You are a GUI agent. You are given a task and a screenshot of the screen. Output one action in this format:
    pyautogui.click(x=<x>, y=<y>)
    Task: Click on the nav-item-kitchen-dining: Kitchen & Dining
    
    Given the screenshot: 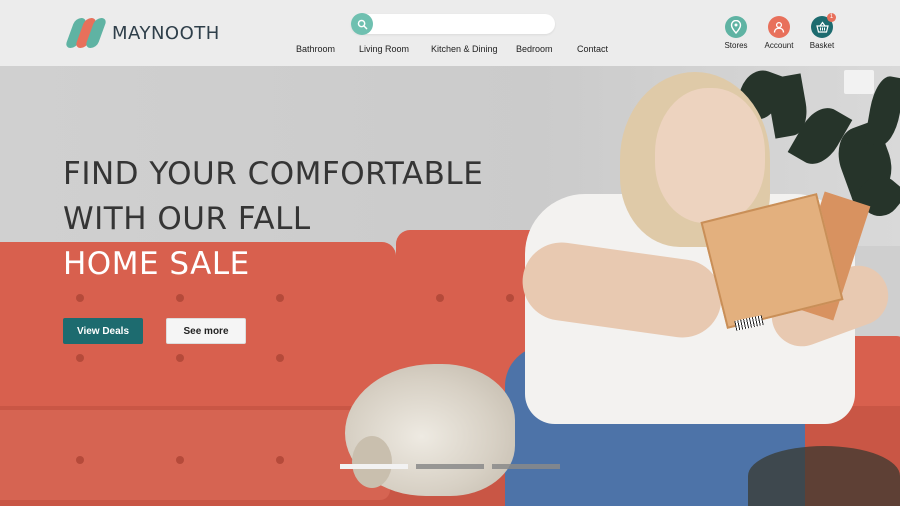 What is the action you would take?
    pyautogui.click(x=464, y=49)
    